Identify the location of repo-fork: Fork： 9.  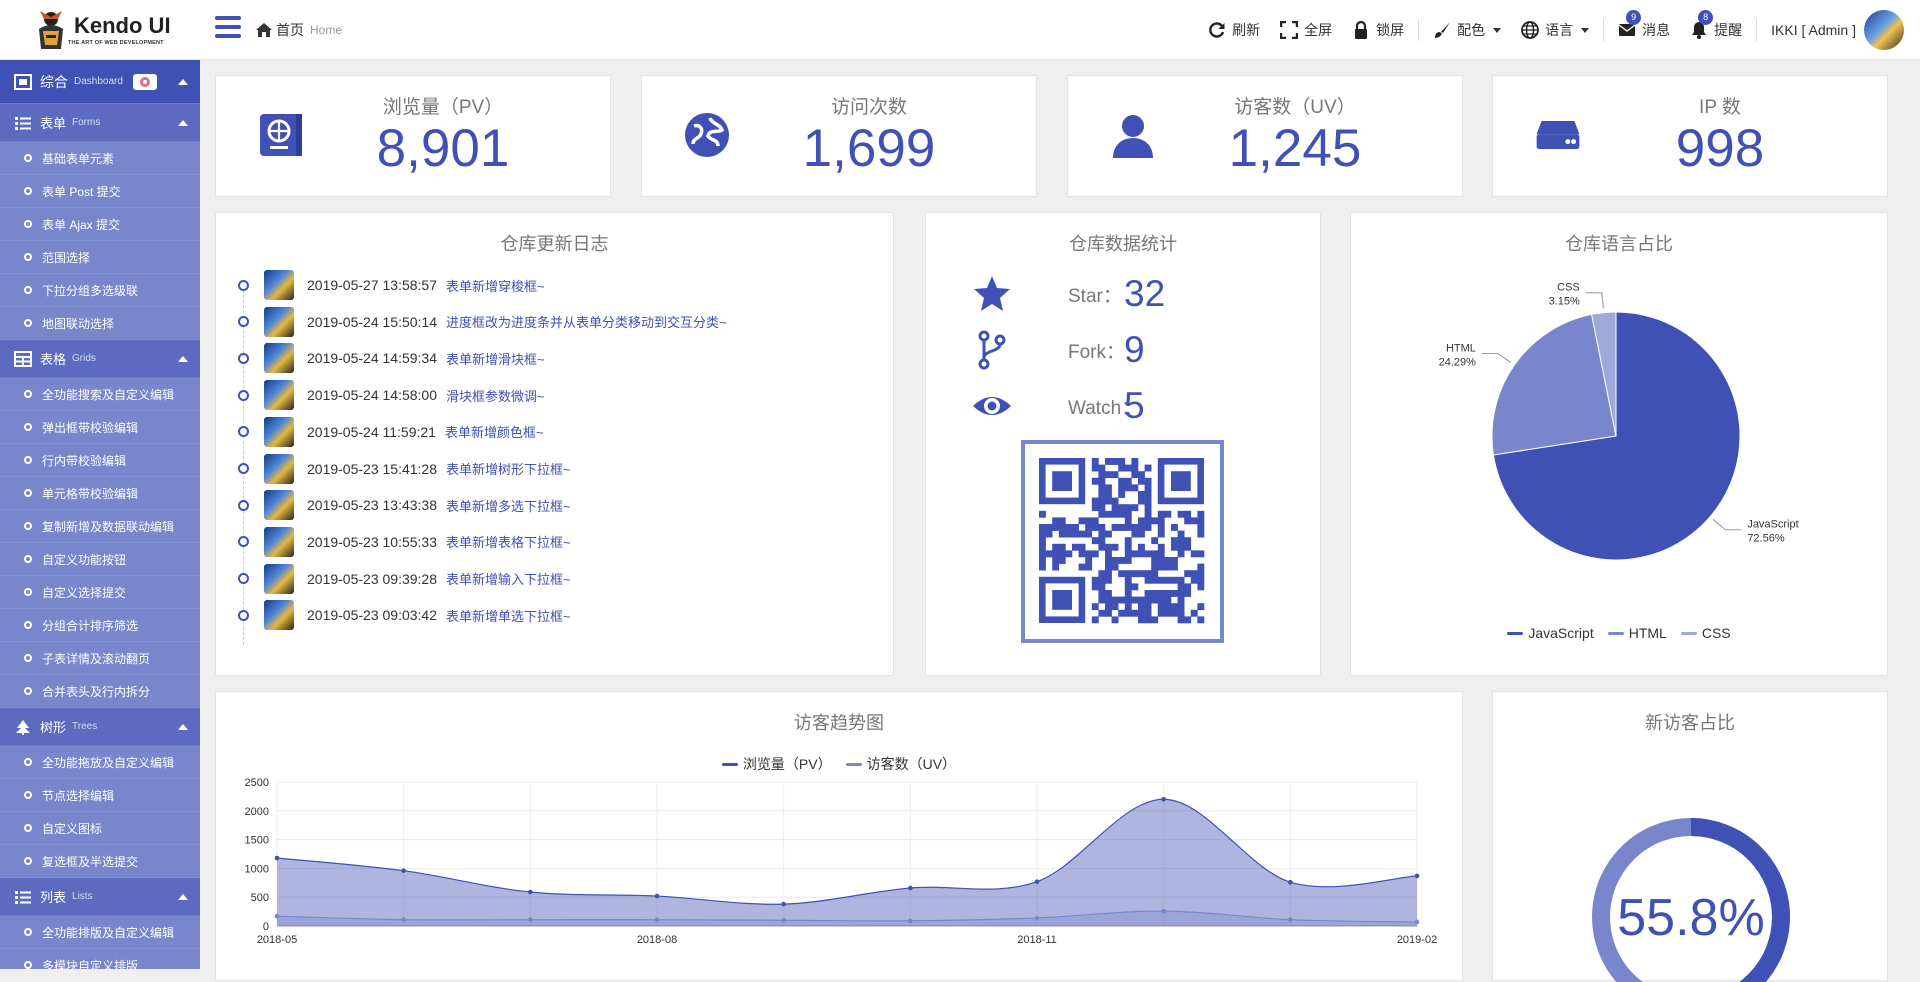
(1058, 350).